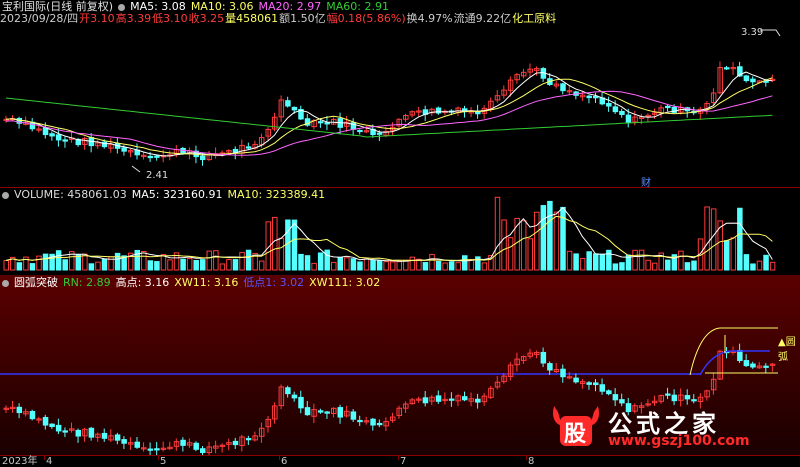 Image resolution: width=800 pixels, height=467 pixels. What do you see at coordinates (534, 18) in the screenshot?
I see `sector-label: 化工原料` at bounding box center [534, 18].